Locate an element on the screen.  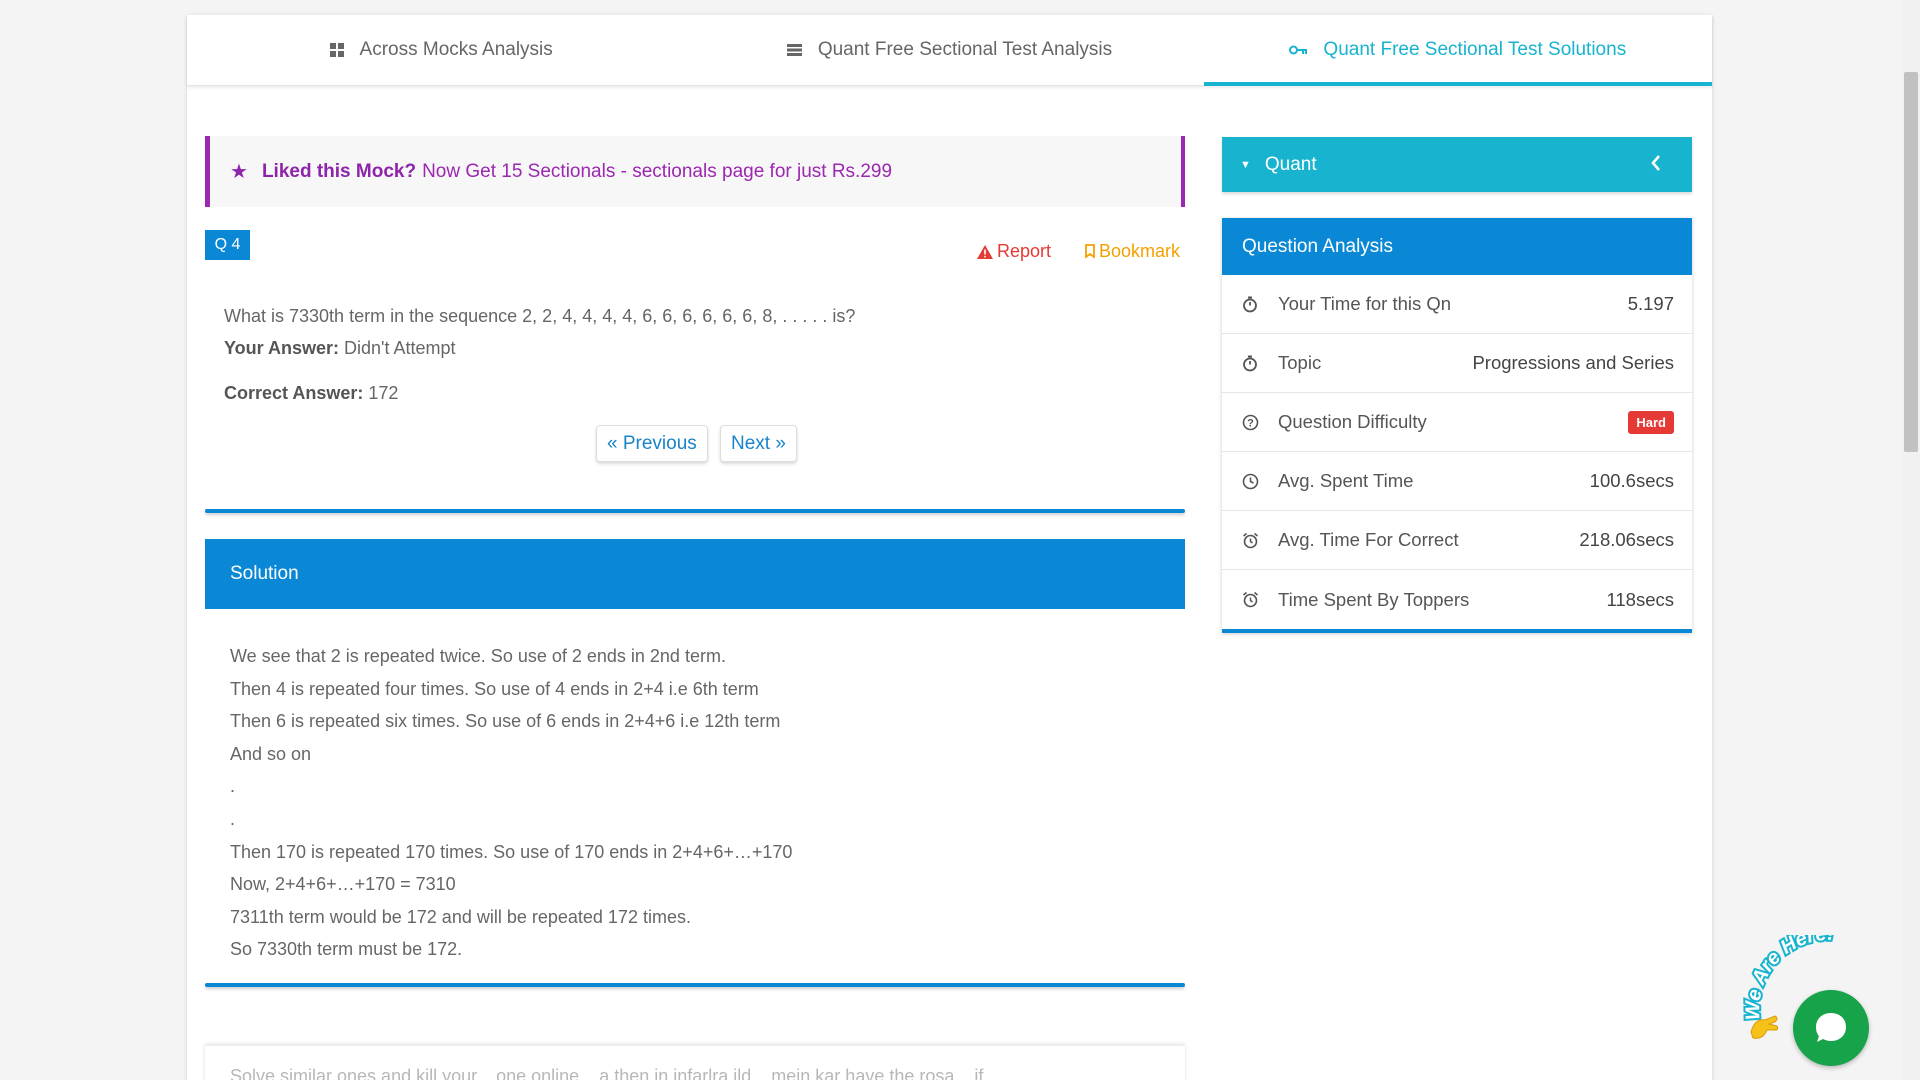
your-answer-value: Didn't Attempt is located at coordinates (400, 348).